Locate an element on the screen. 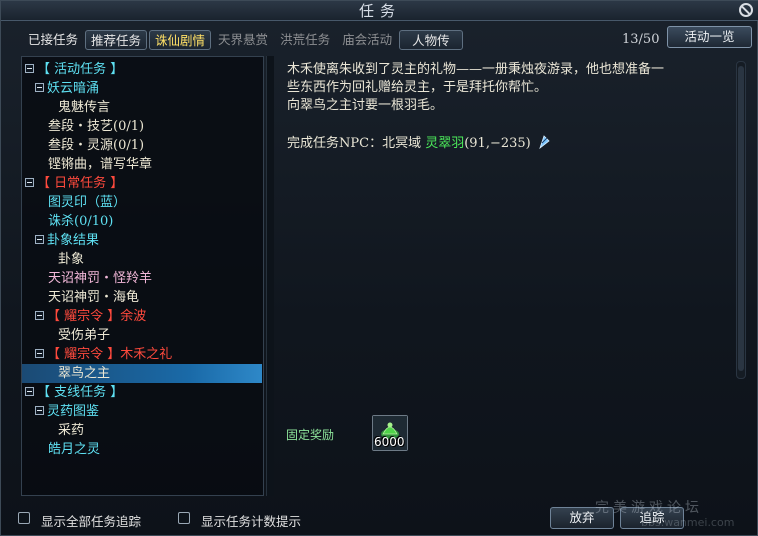  tree-scrollbar is located at coordinates (270, 276).